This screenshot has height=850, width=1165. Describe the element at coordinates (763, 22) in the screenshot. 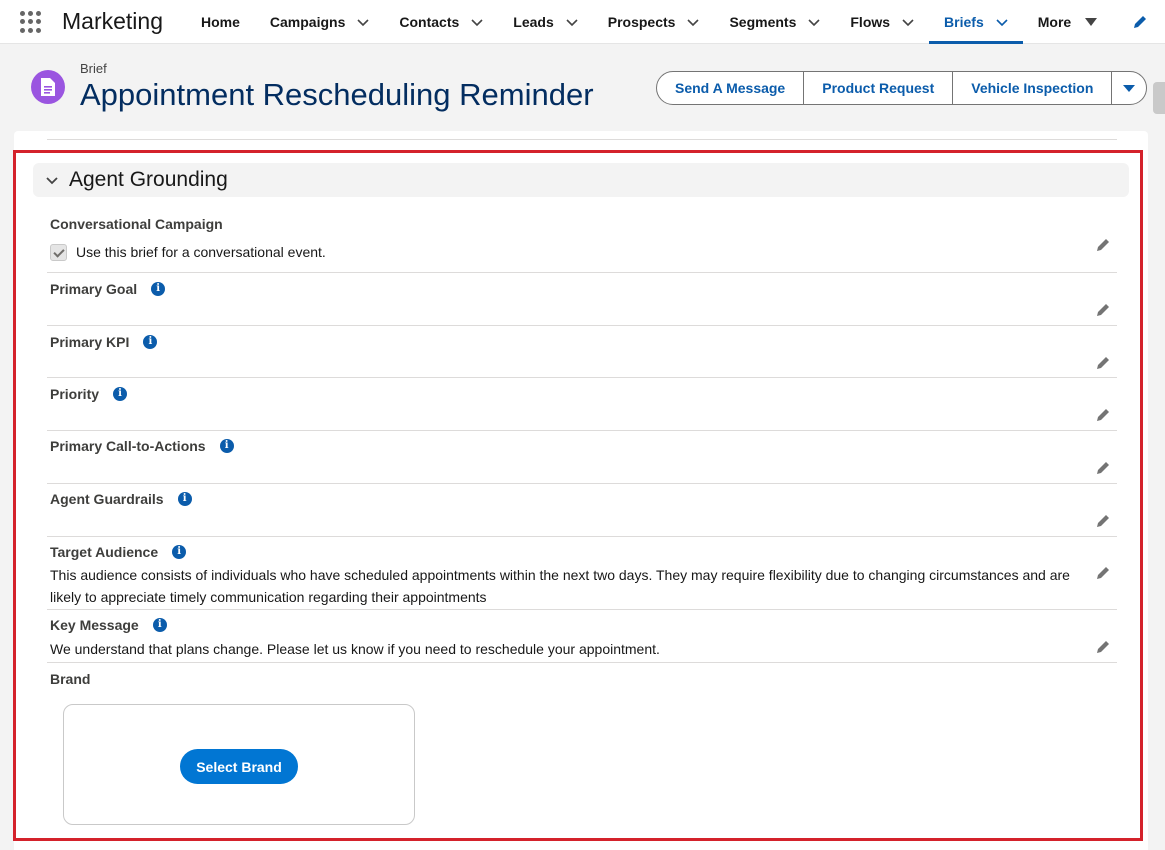

I see `nav-item-label: Segments` at that location.